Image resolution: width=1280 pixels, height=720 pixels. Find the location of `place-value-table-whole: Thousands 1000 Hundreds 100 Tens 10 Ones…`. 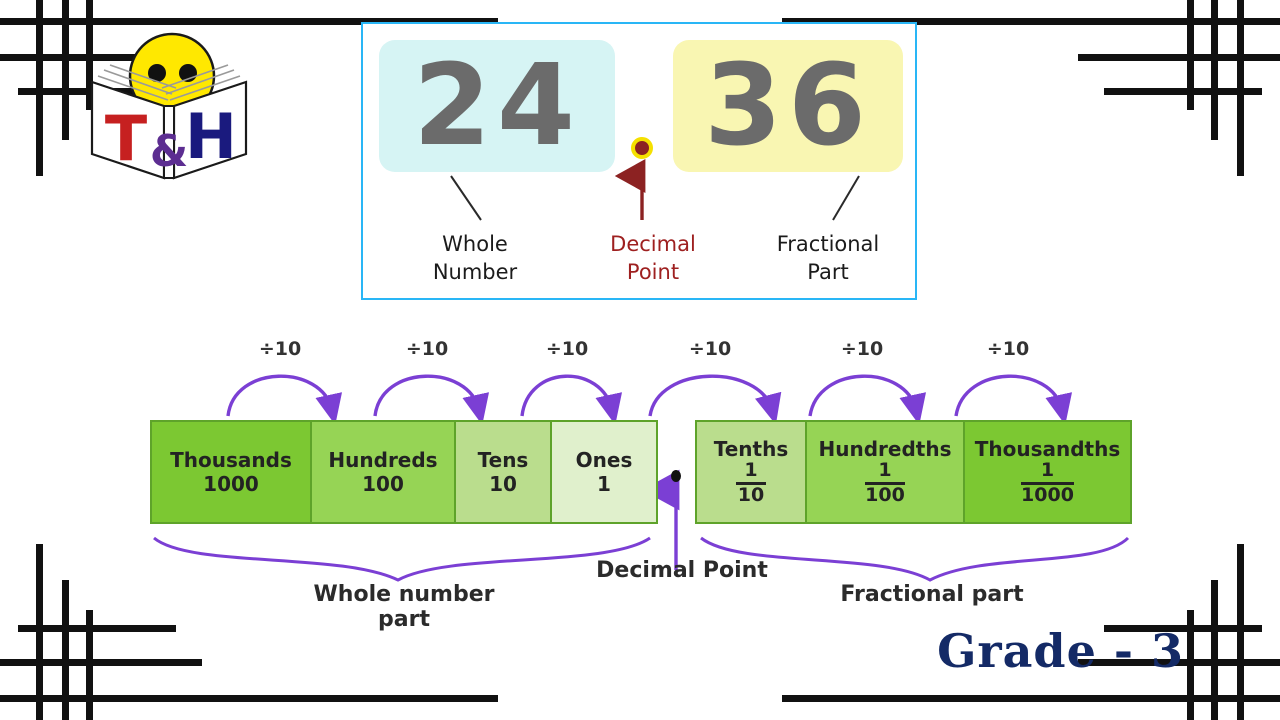

place-value-table-whole: Thousands 1000 Hundreds 100 Tens 10 Ones… is located at coordinates (404, 472).